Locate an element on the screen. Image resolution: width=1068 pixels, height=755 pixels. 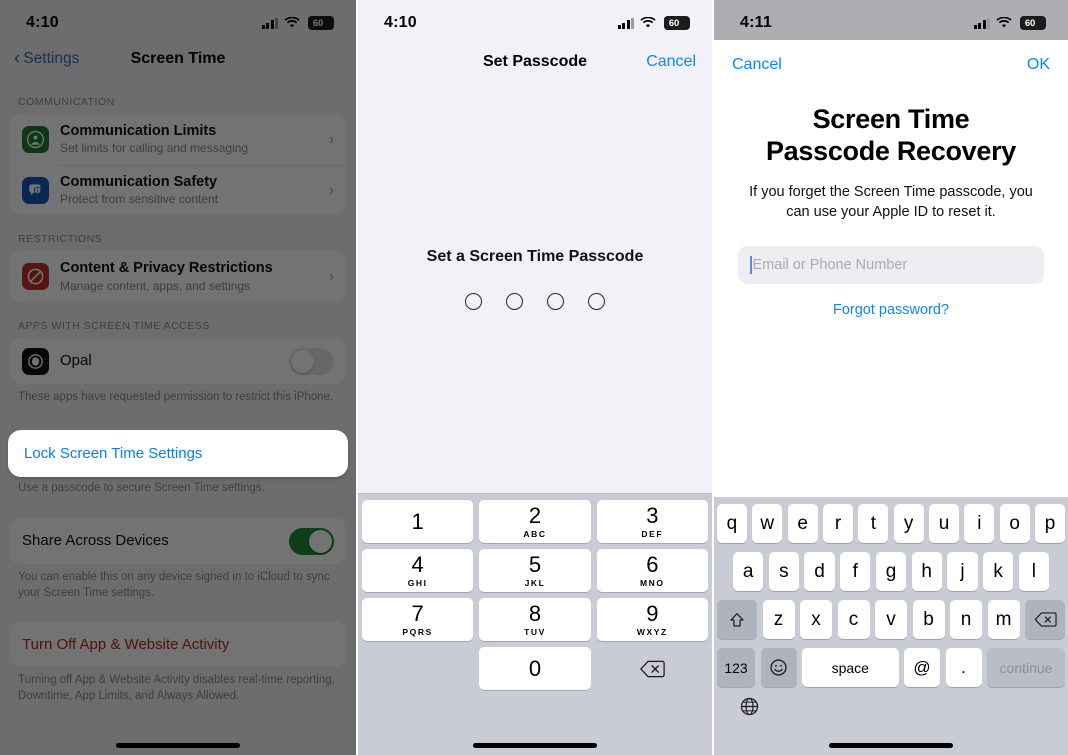
shift-icon is located at coordinates (737, 619).